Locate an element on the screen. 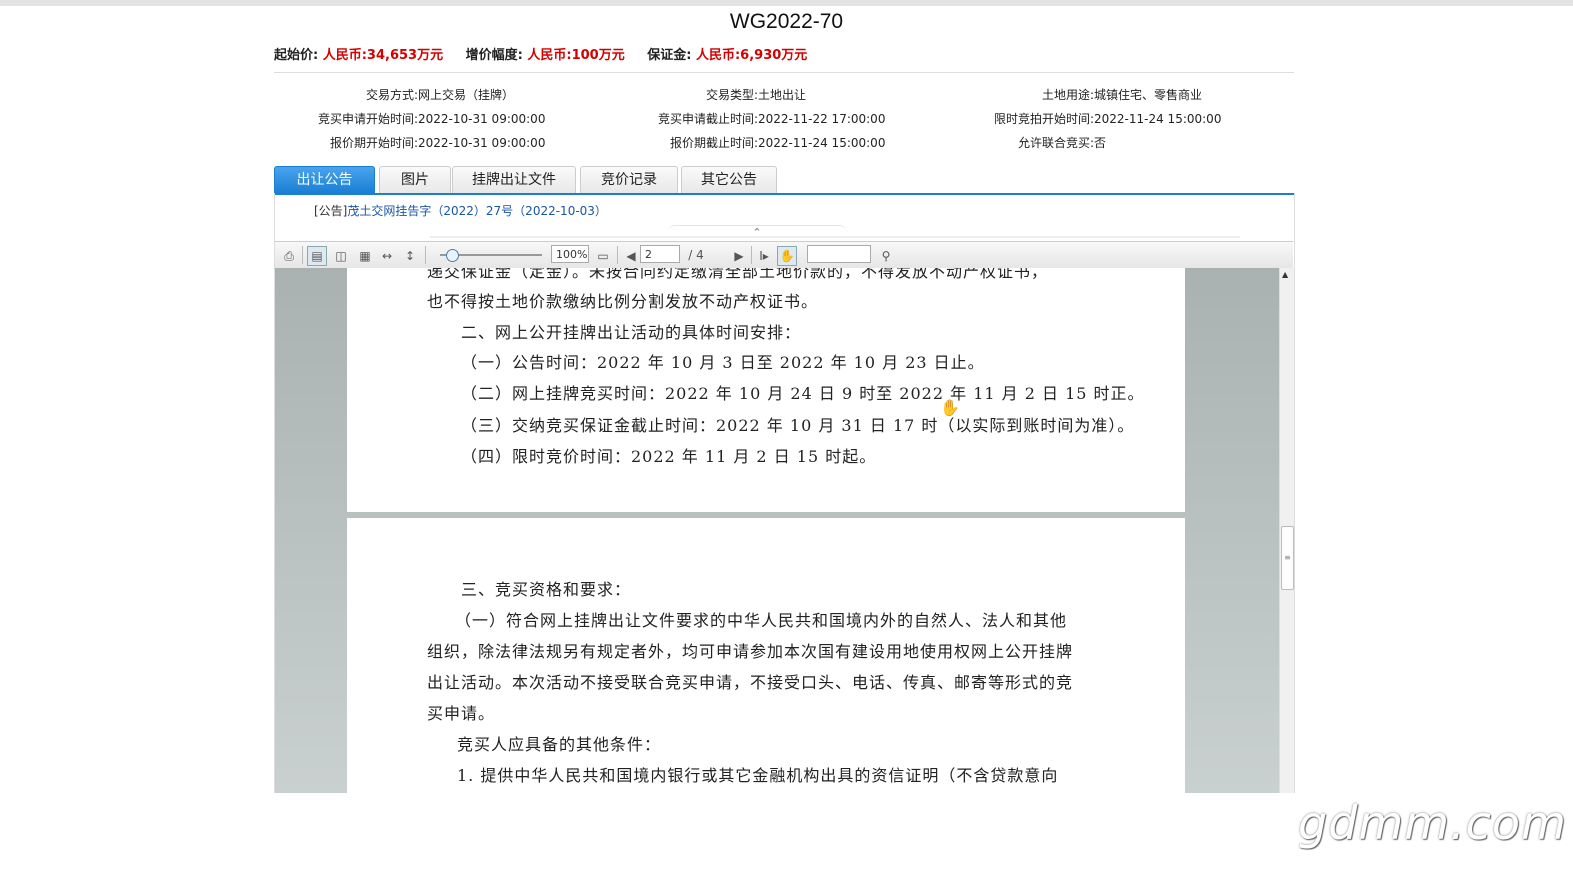 This screenshot has height=885, width=1573. hand-cursor-icon: ✋ is located at coordinates (950, 407).